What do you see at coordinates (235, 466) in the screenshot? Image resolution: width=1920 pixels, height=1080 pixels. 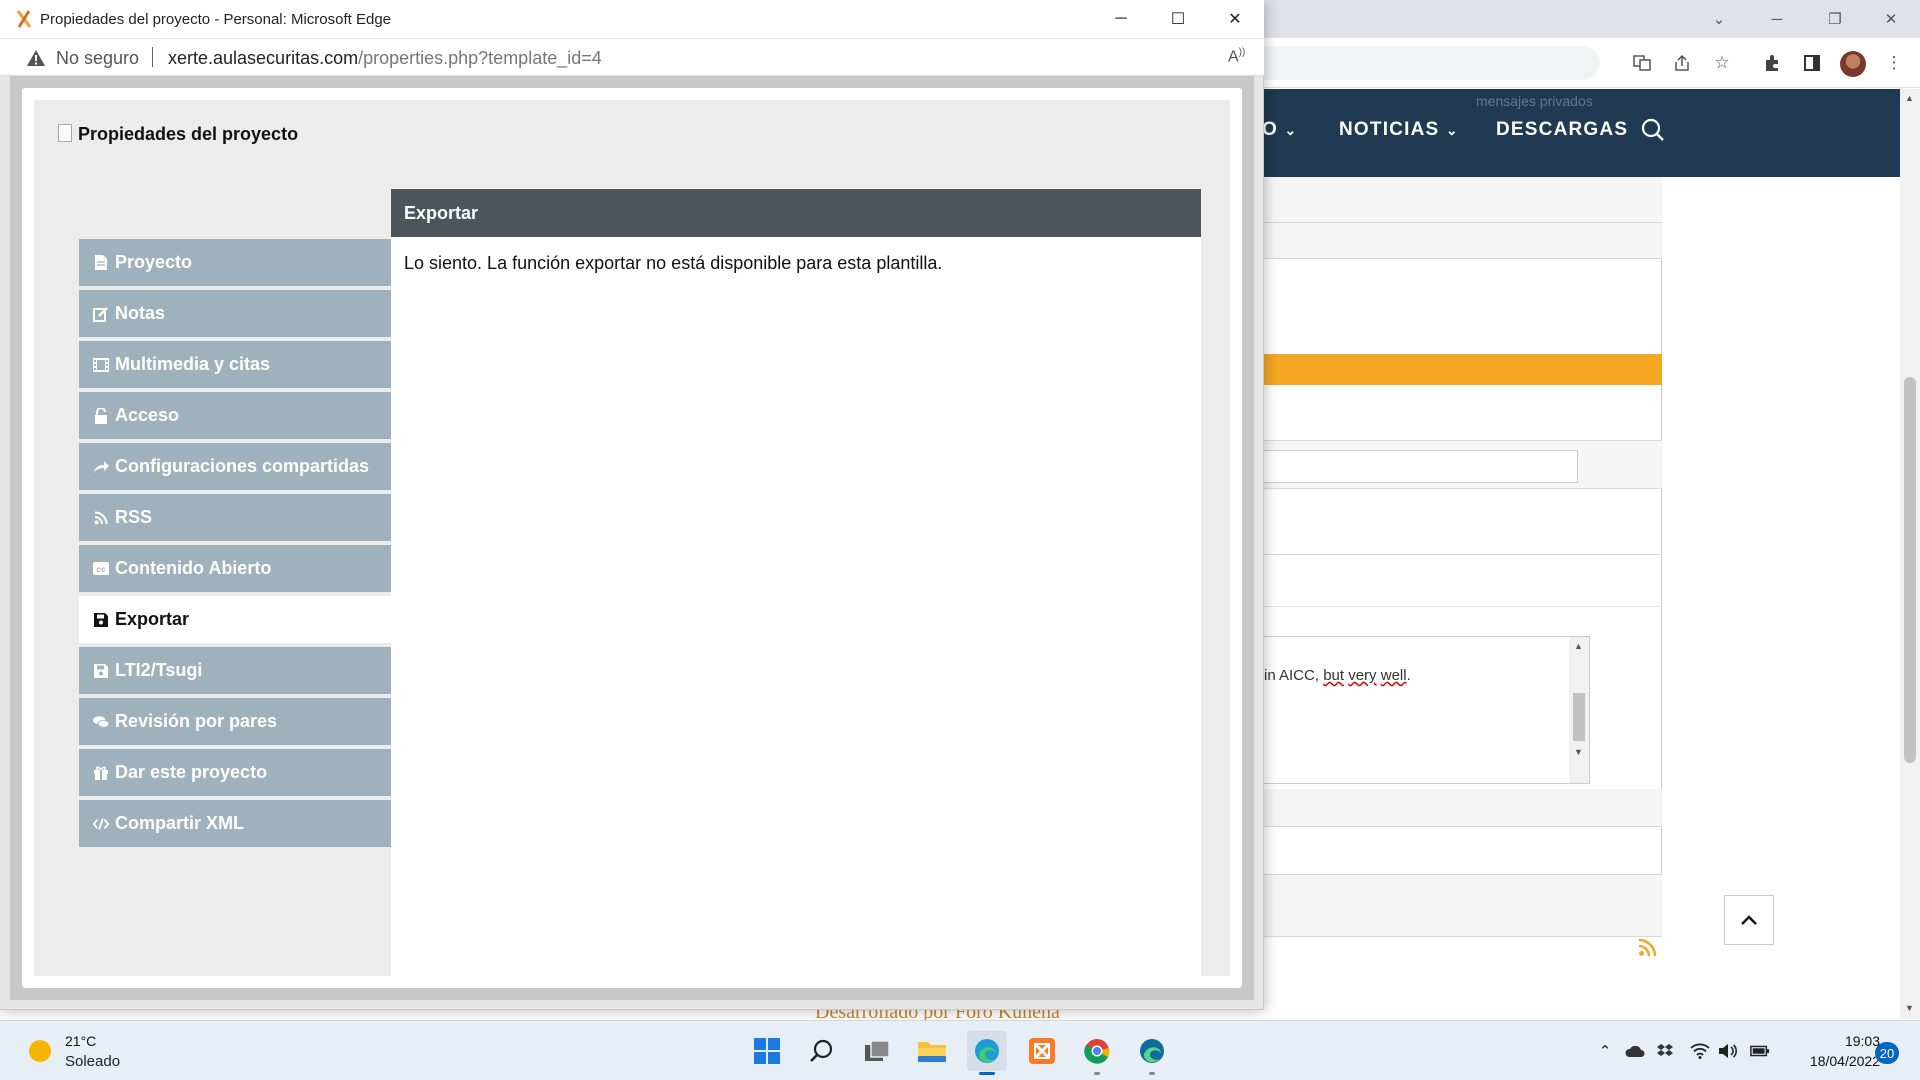 I see `tab-configuraciones-compartidas: Configuraciones compartidas` at bounding box center [235, 466].